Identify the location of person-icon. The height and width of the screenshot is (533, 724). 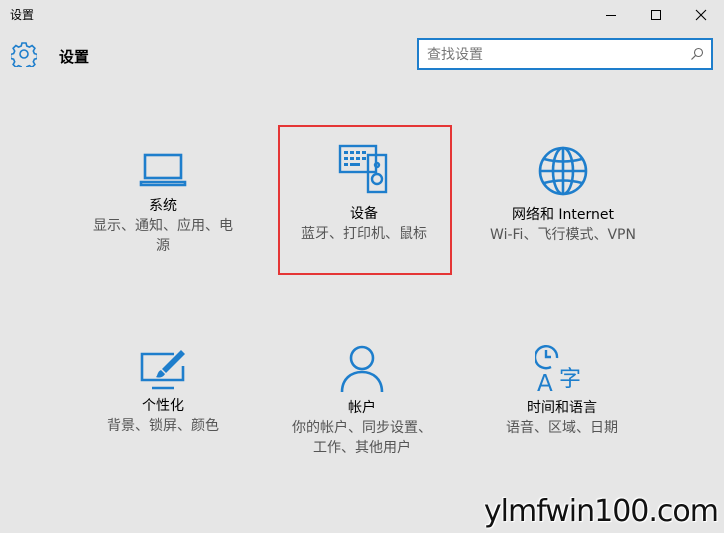
(362, 369).